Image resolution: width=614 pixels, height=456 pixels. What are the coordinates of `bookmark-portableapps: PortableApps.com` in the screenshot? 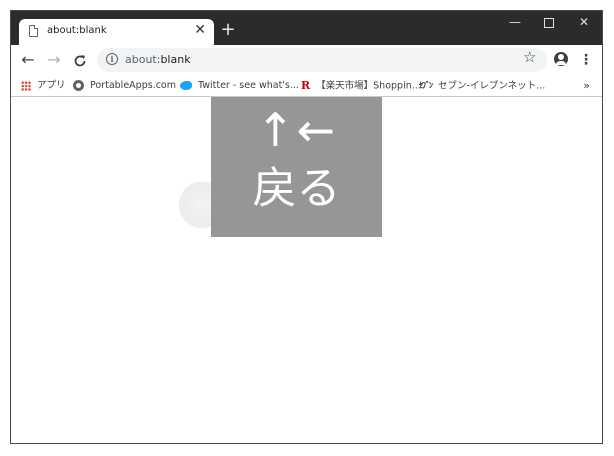 It's located at (124, 86).